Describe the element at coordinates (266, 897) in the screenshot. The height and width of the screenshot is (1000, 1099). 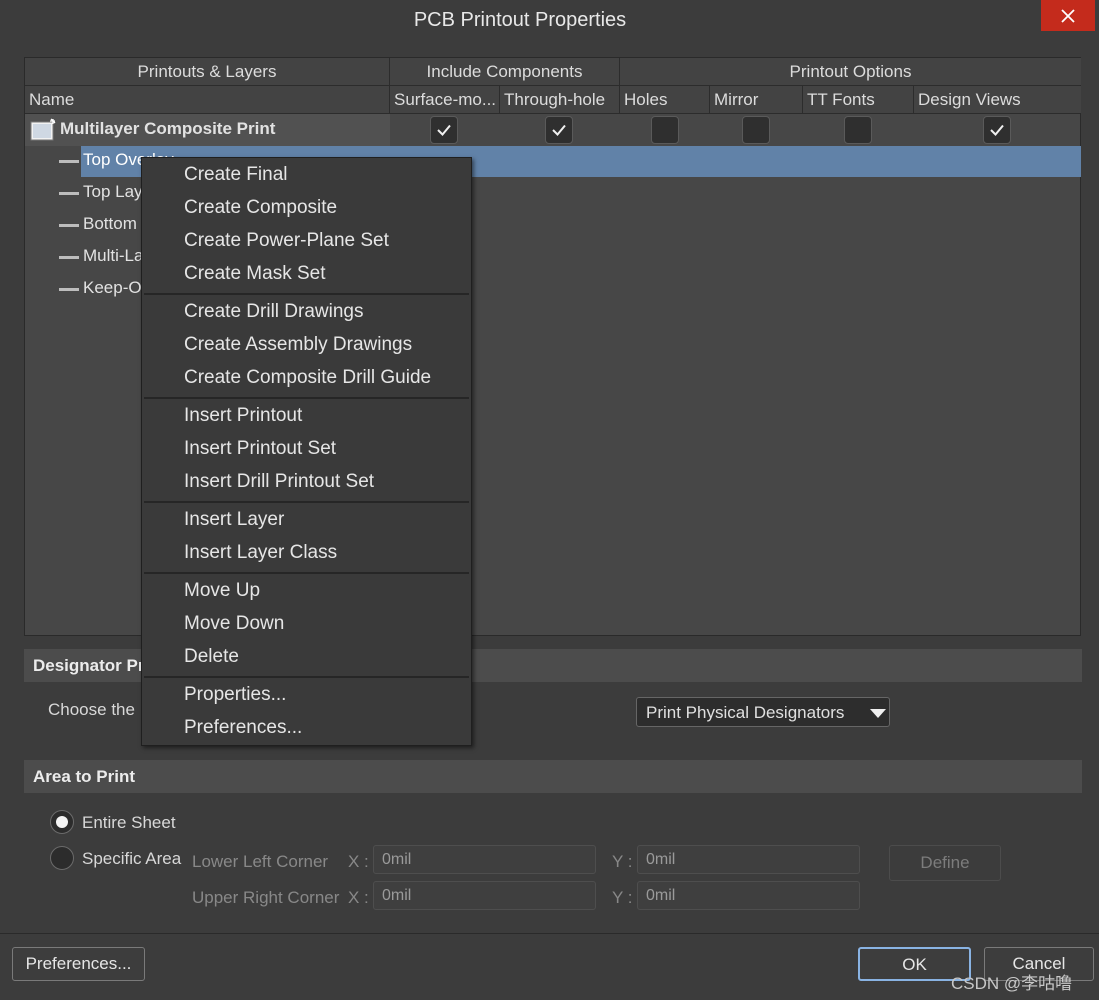
I see `upper-right-corner-label: Upper Right Corner` at that location.